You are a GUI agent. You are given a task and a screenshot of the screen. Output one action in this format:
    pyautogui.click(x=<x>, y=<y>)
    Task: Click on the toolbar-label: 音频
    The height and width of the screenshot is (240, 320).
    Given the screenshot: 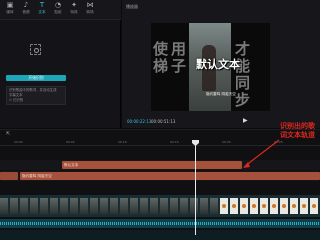 What is the action you would take?
    pyautogui.click(x=26, y=12)
    